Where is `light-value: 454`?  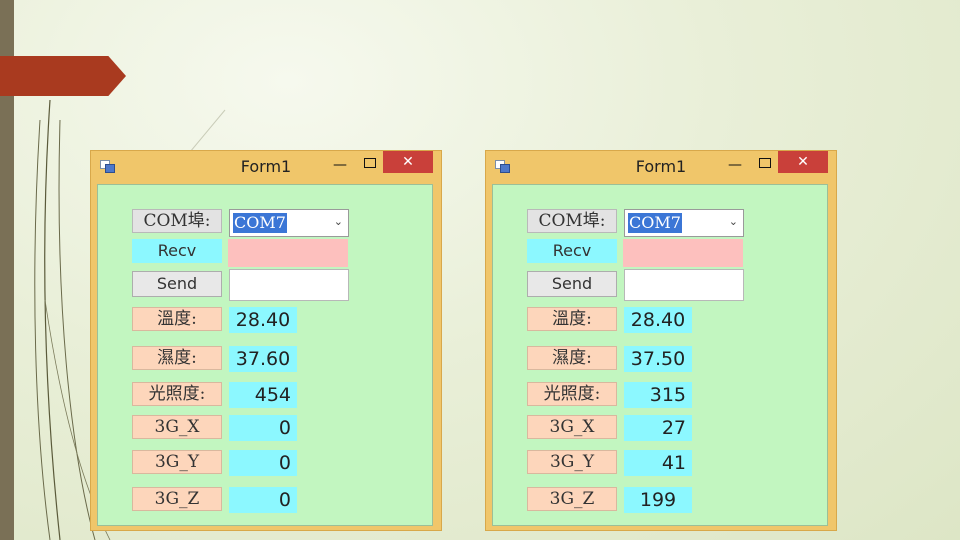 light-value: 454 is located at coordinates (263, 395).